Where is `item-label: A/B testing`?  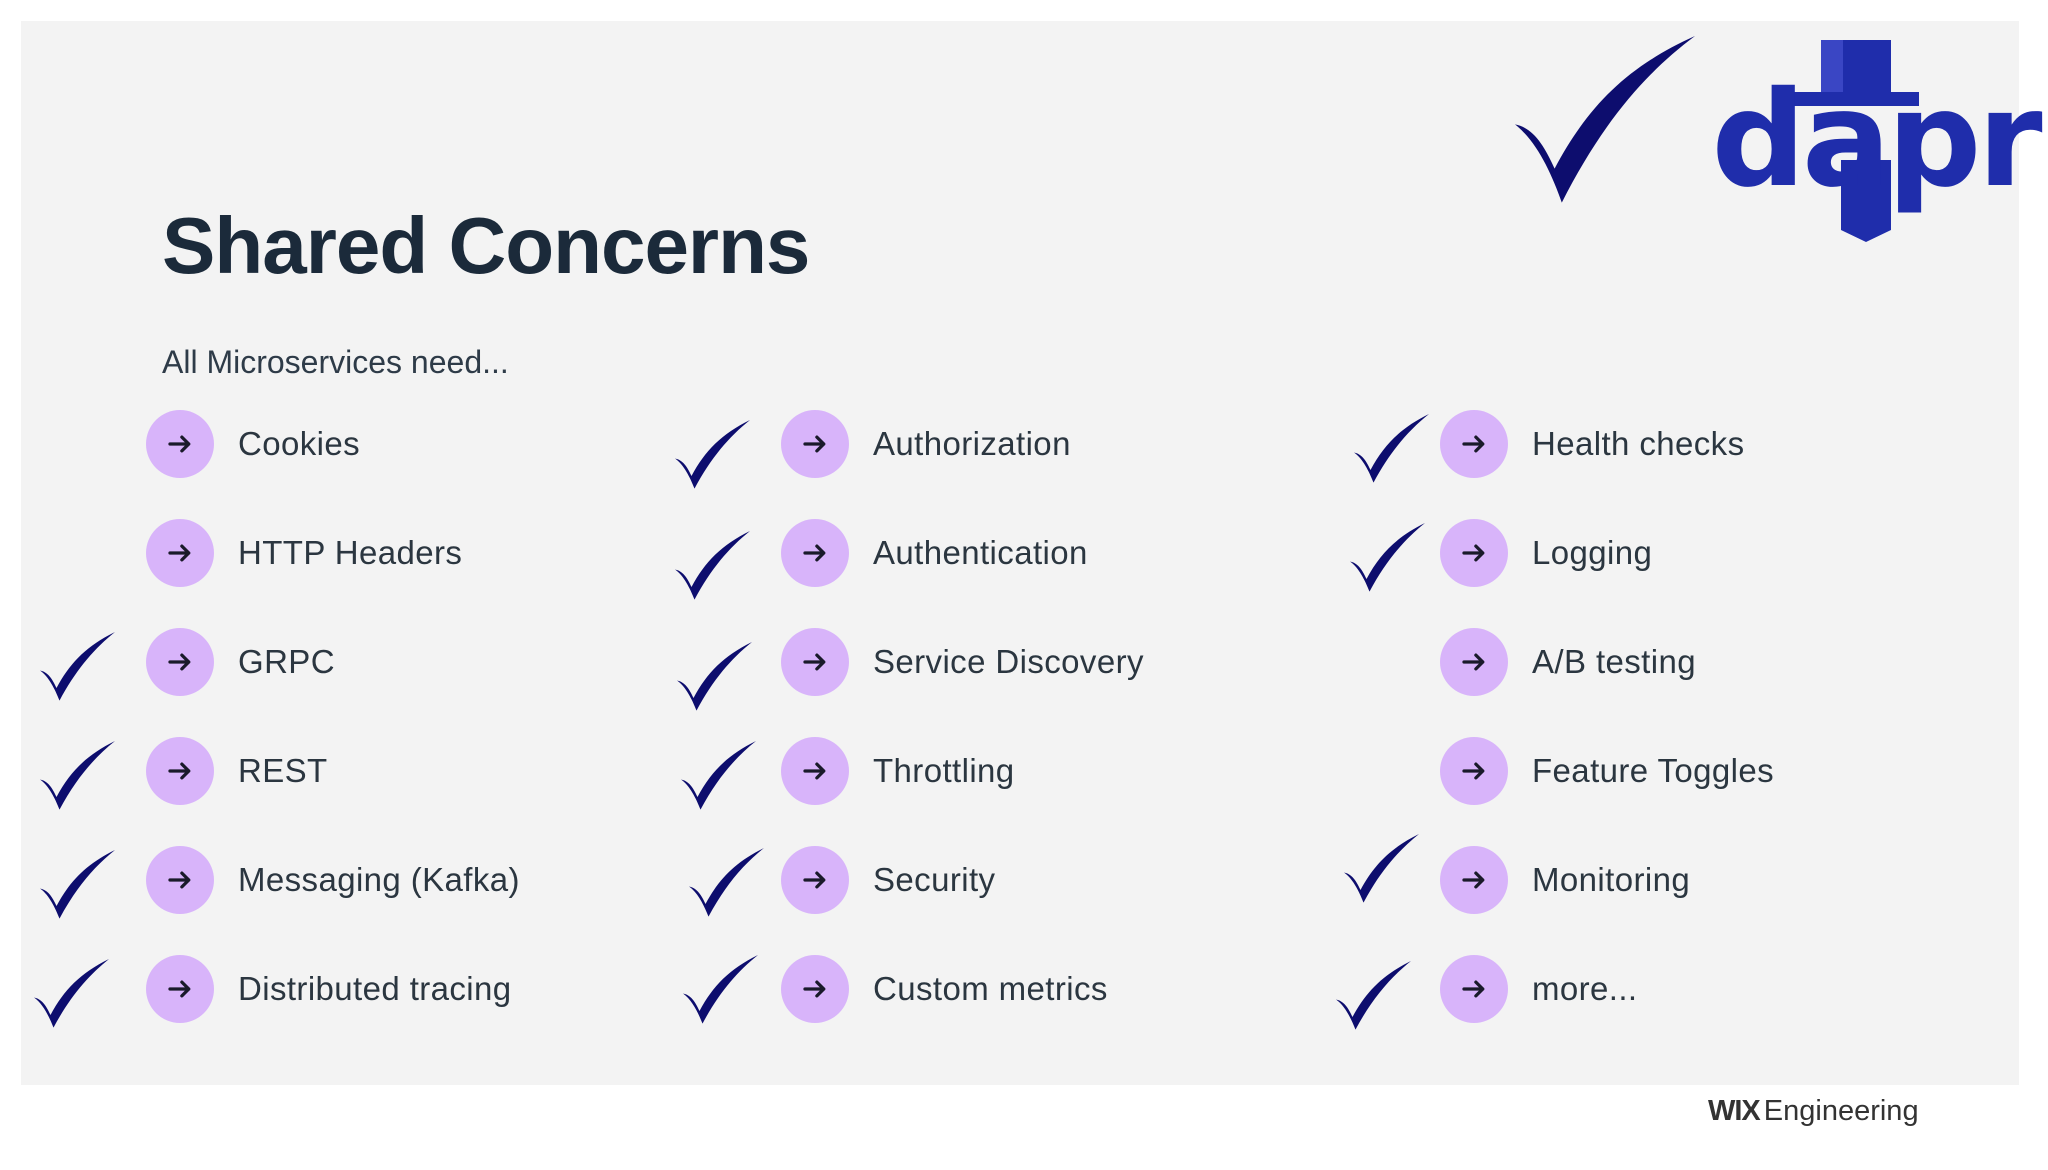
item-label: A/B testing is located at coordinates (1614, 661).